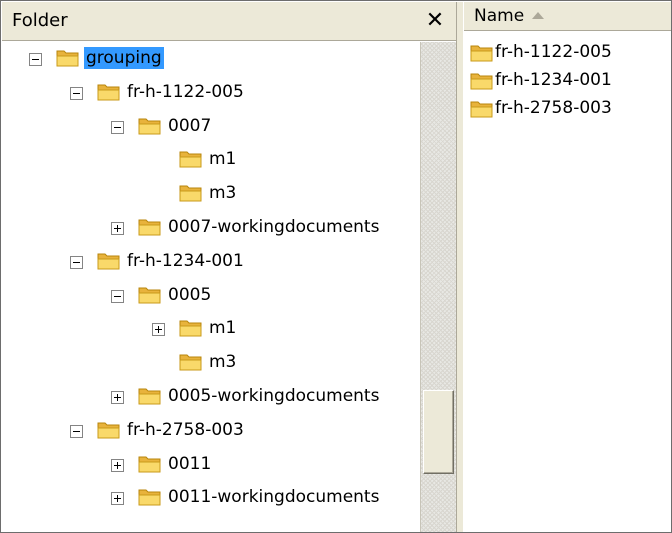 The width and height of the screenshot is (672, 533). I want to click on list-item-label: fr-h-2758-003, so click(553, 108).